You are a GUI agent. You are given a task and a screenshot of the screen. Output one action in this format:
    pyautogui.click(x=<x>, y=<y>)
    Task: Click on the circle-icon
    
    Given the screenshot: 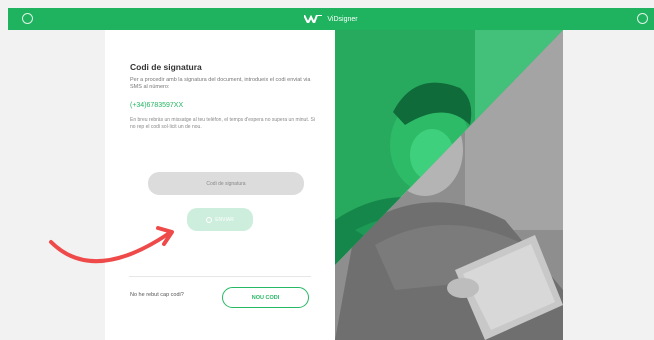 What is the action you would take?
    pyautogui.click(x=209, y=219)
    